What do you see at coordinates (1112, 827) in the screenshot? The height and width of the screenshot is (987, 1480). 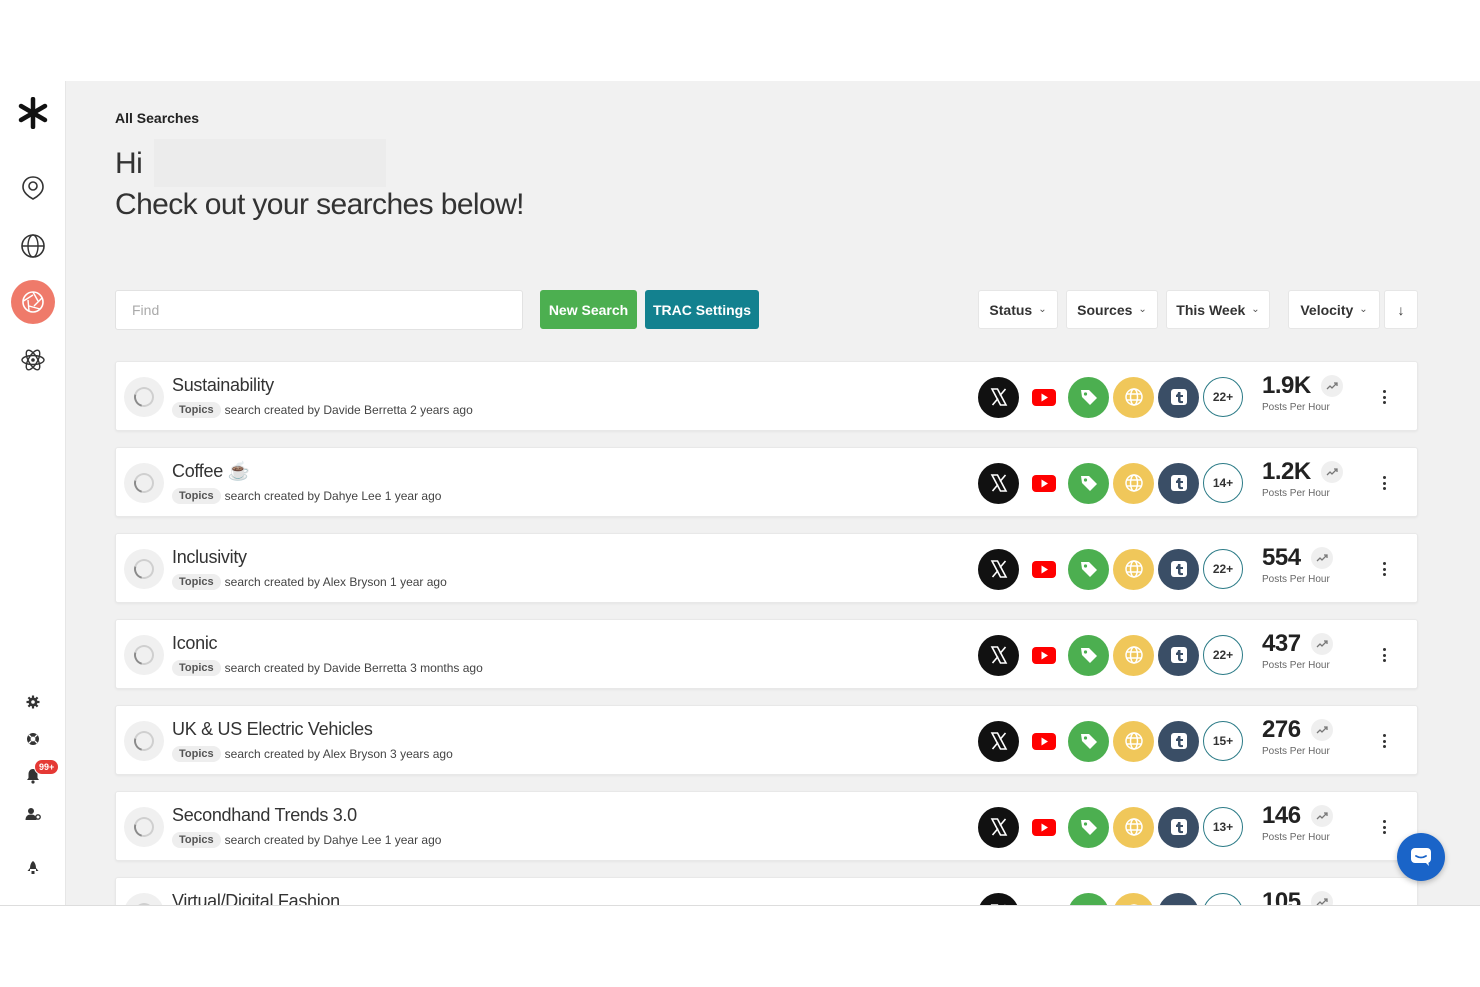 I see `sources-icons: 13+` at bounding box center [1112, 827].